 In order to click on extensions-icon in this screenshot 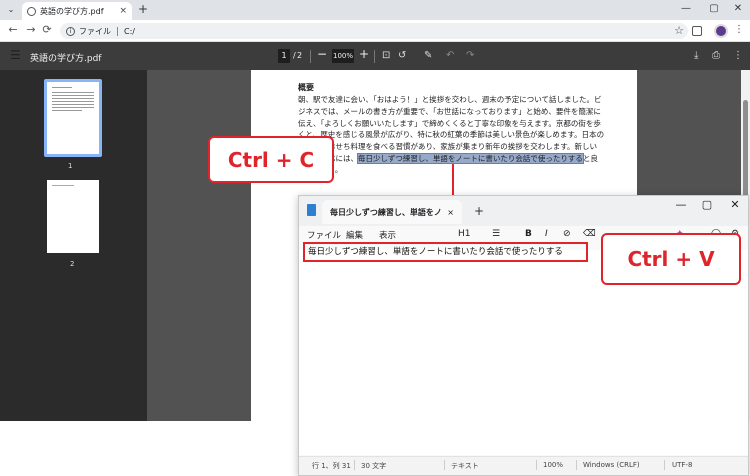, I will do `click(697, 31)`.